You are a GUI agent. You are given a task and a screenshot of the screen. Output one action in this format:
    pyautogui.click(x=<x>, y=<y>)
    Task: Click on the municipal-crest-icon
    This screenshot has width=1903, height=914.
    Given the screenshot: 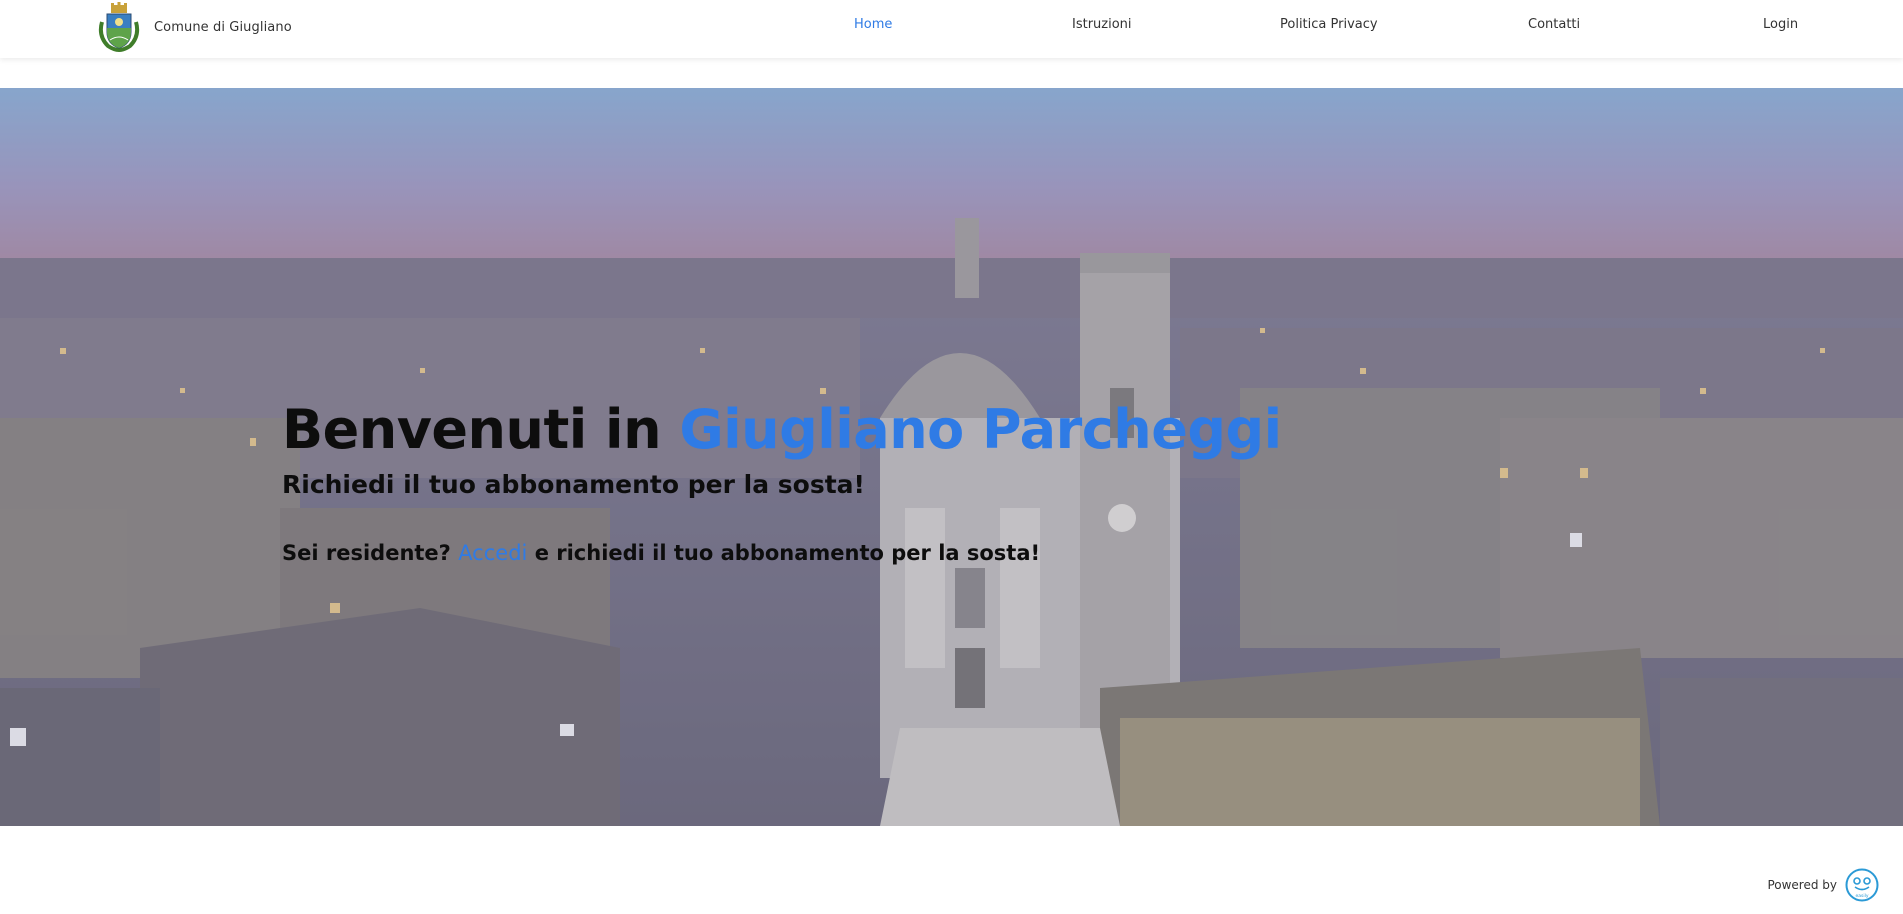 What is the action you would take?
    pyautogui.click(x=119, y=27)
    